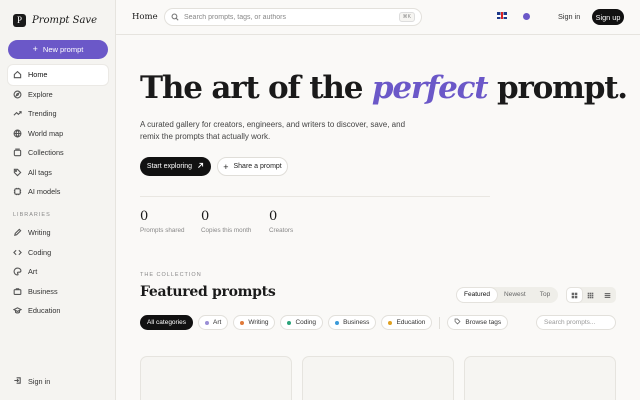 Image resolution: width=640 pixels, height=400 pixels. I want to click on sidebar-item-trending: Trending, so click(58, 114).